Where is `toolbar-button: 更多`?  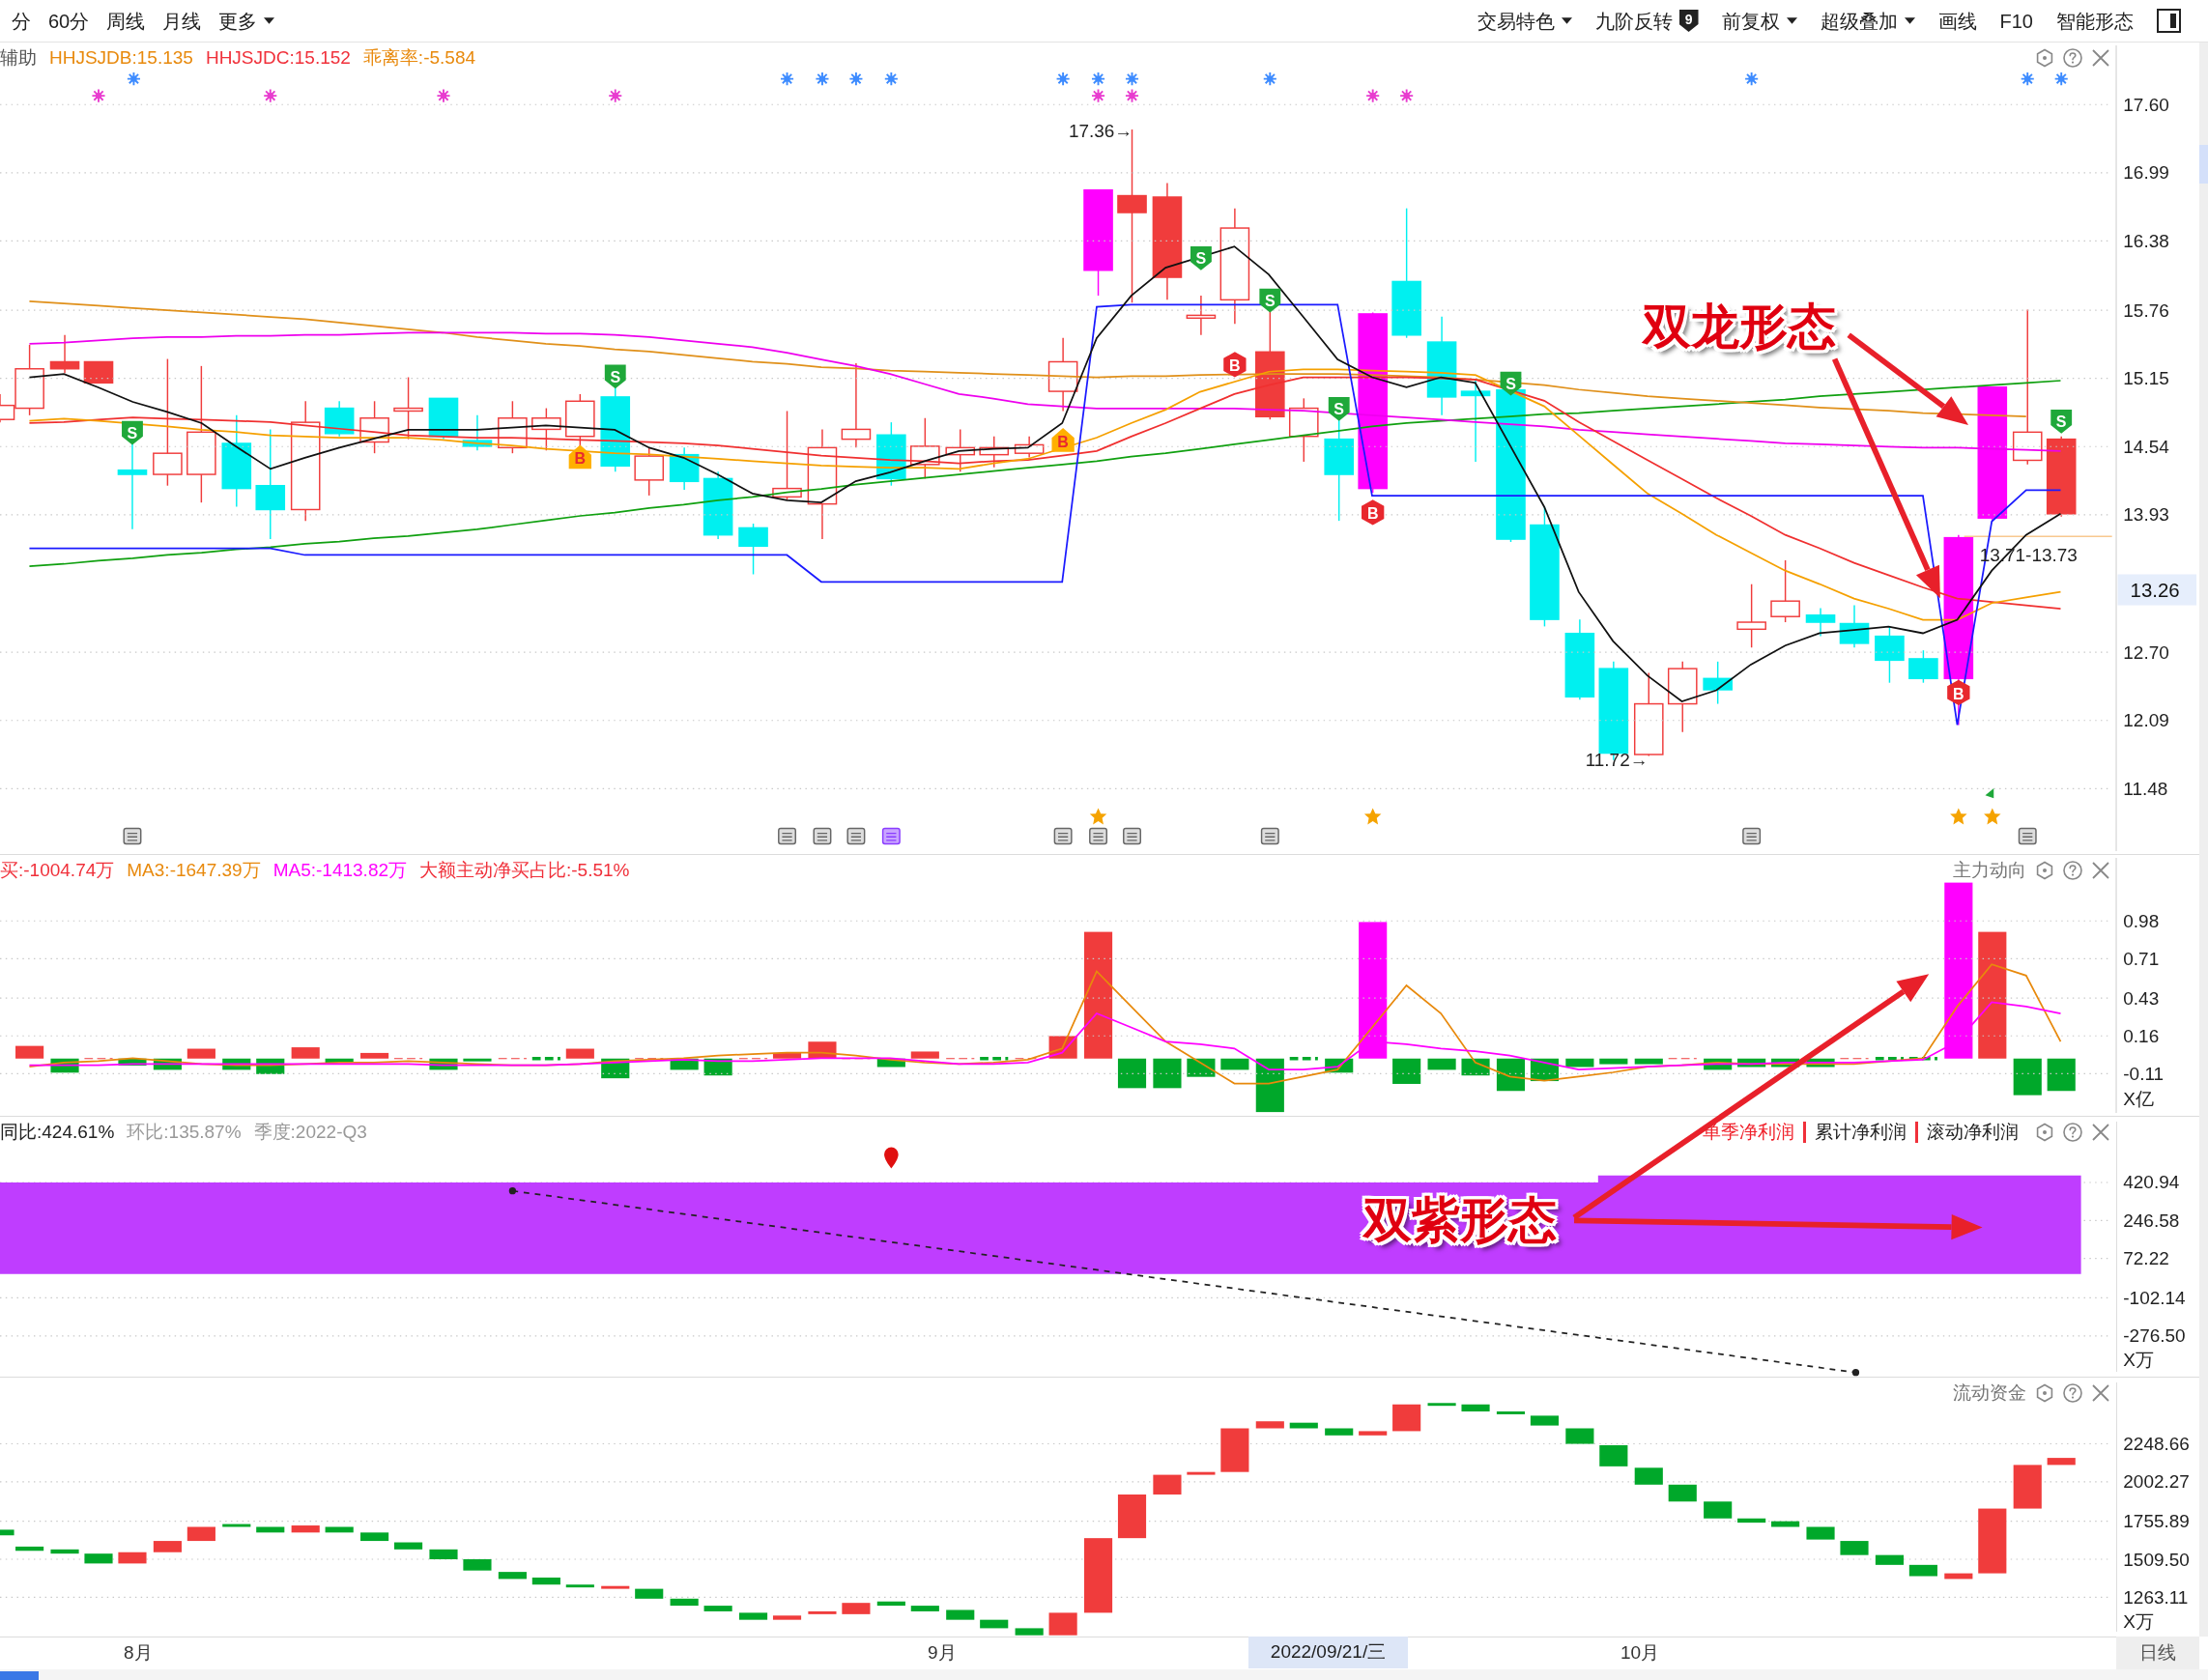 toolbar-button: 更多 is located at coordinates (246, 21).